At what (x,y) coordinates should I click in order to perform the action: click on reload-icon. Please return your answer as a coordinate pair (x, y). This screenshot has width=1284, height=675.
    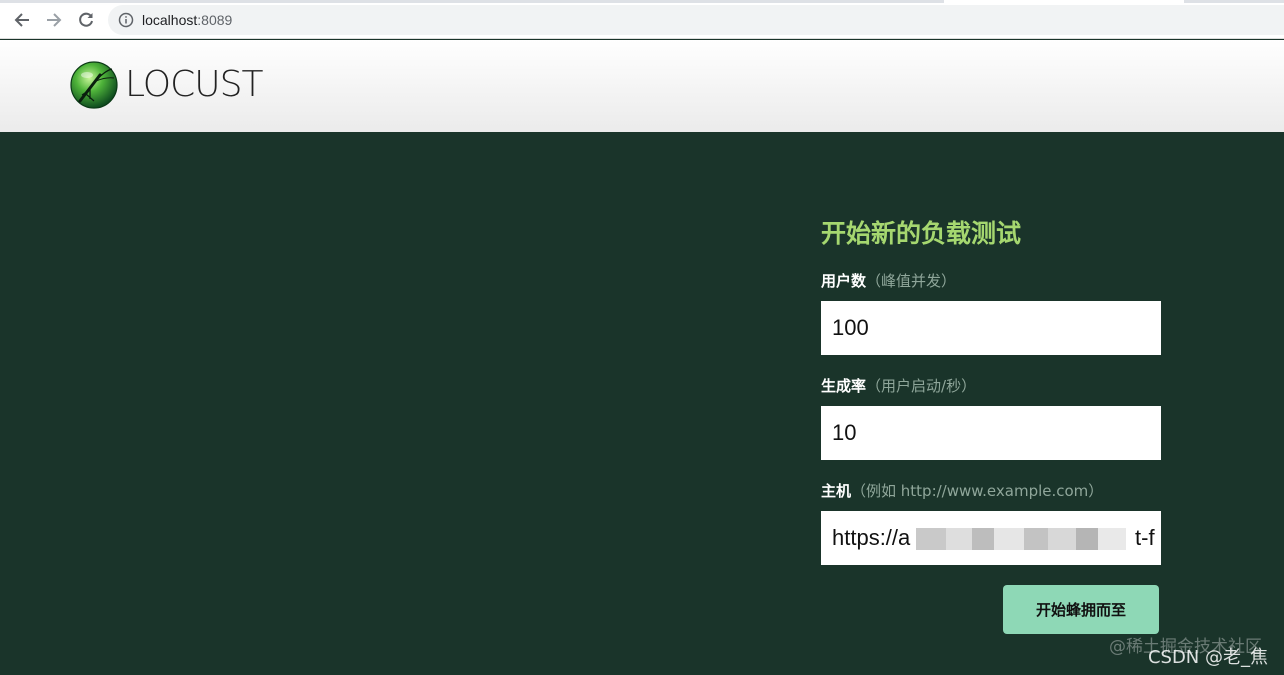
    Looking at the image, I should click on (86, 20).